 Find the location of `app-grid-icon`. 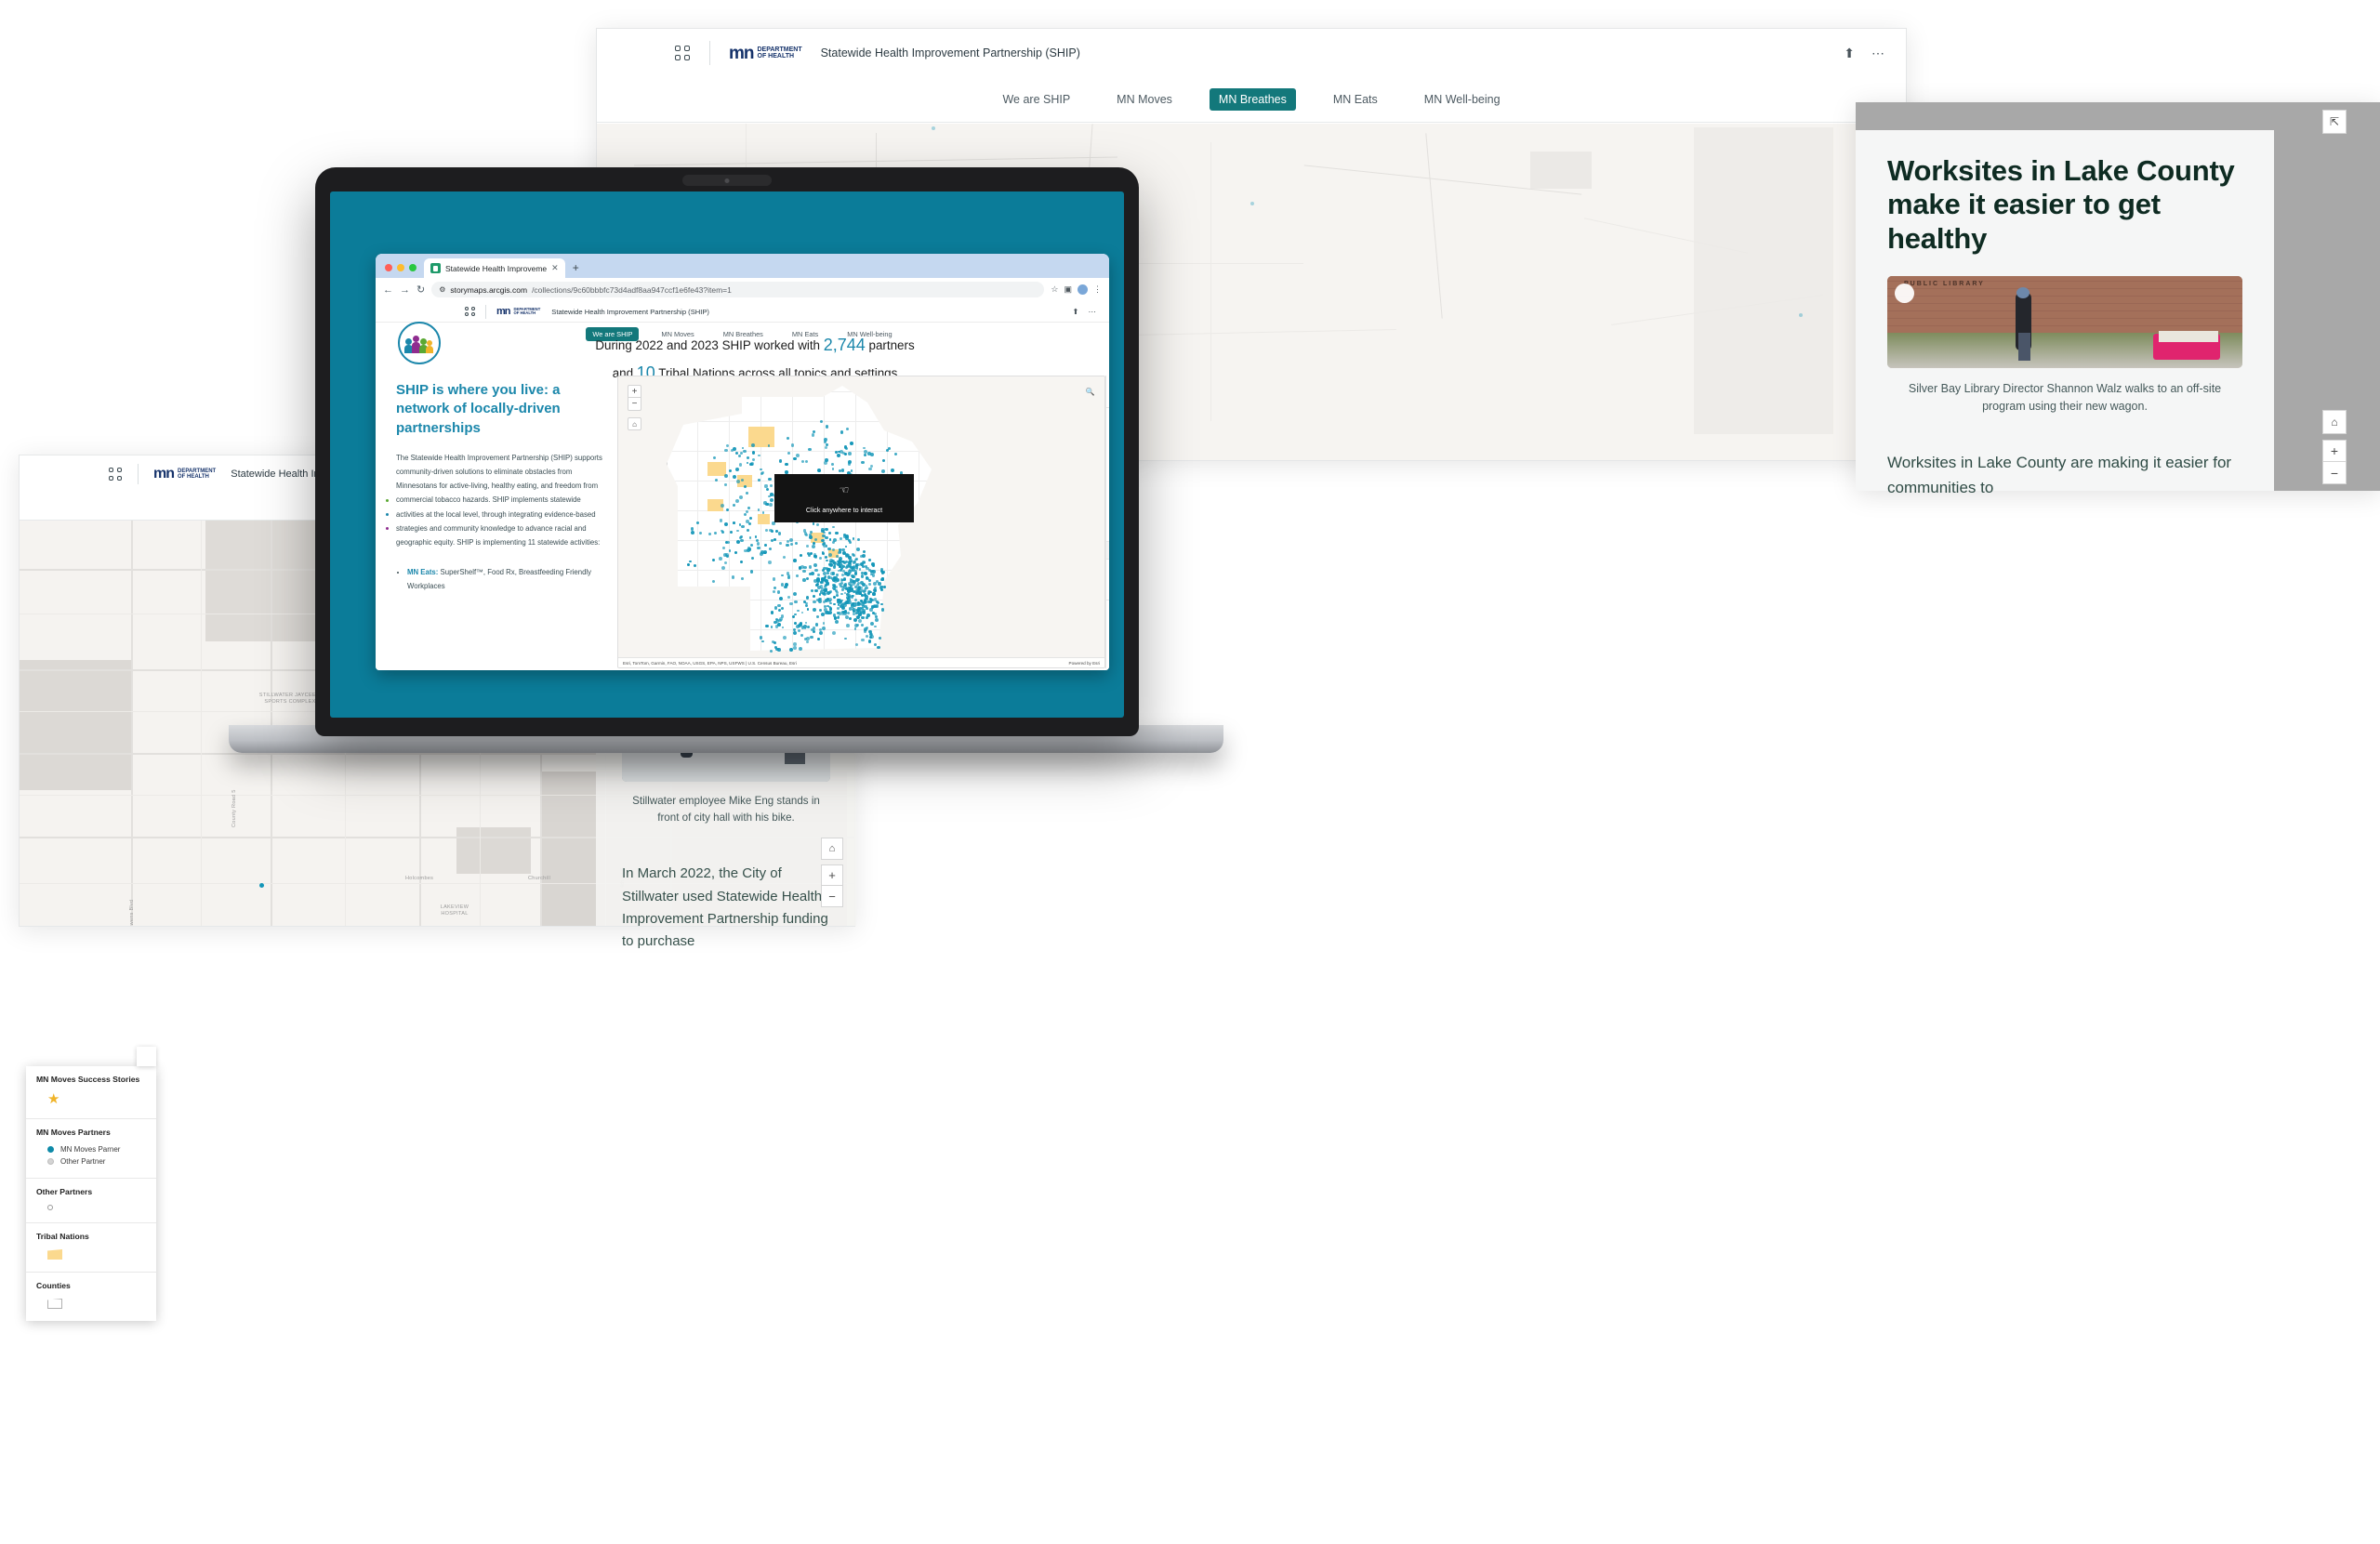

app-grid-icon is located at coordinates (470, 311).